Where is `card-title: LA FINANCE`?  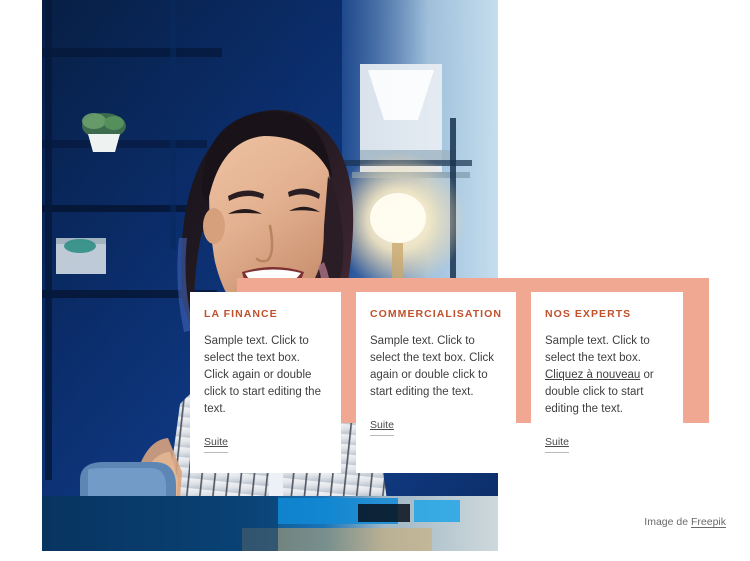 card-title: LA FINANCE is located at coordinates (241, 314).